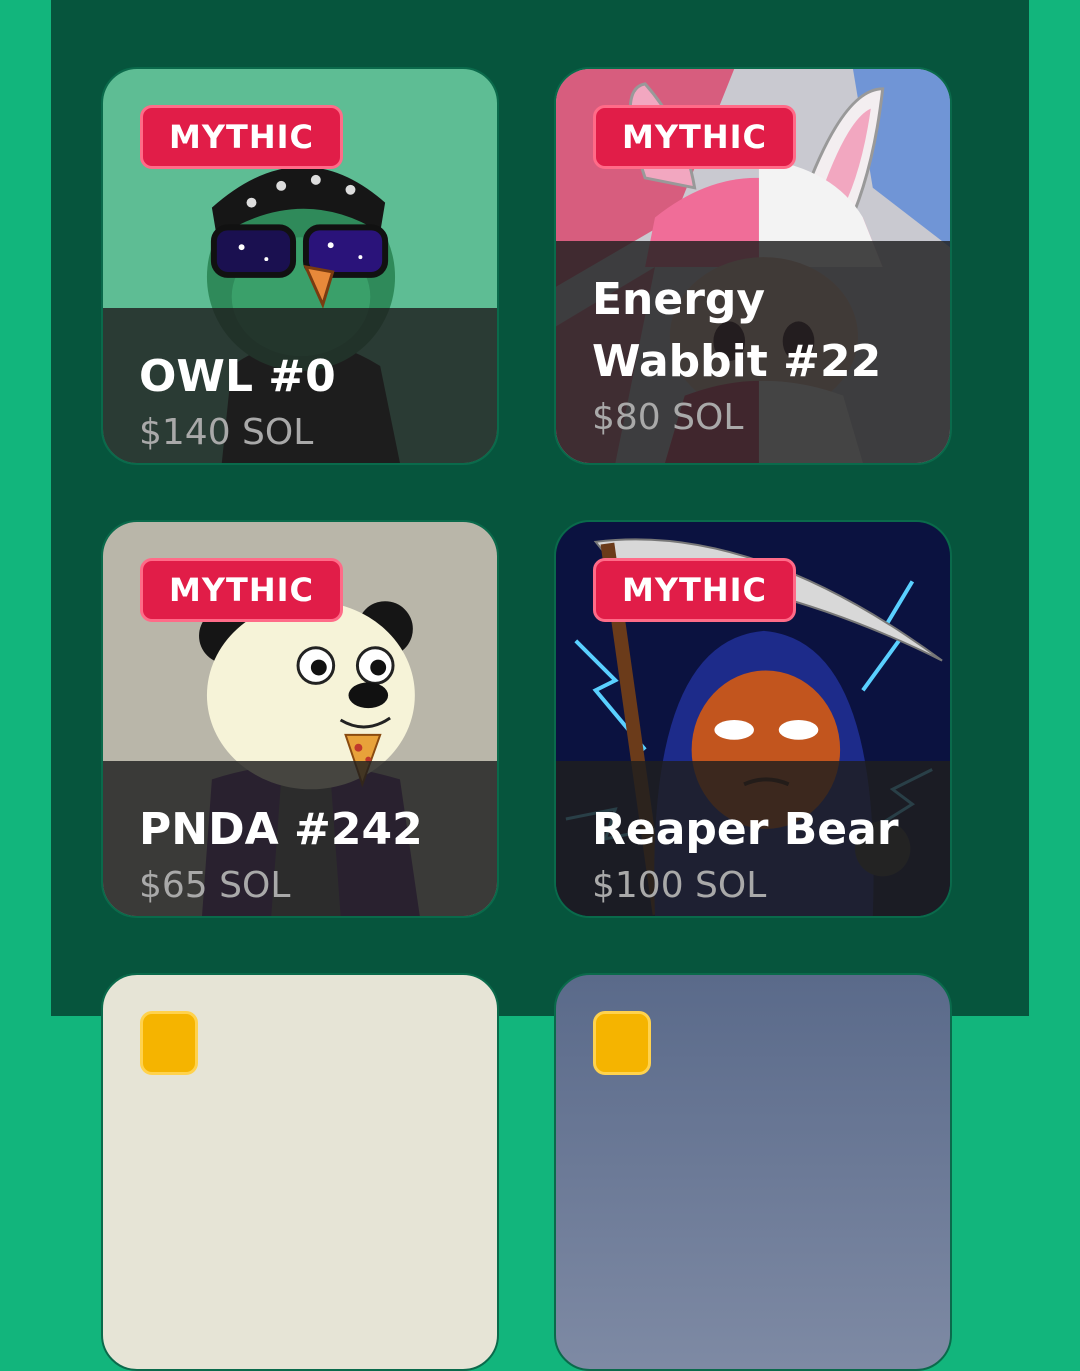 This screenshot has height=1371, width=1080. I want to click on nft-name: OWL #0, so click(237, 376).